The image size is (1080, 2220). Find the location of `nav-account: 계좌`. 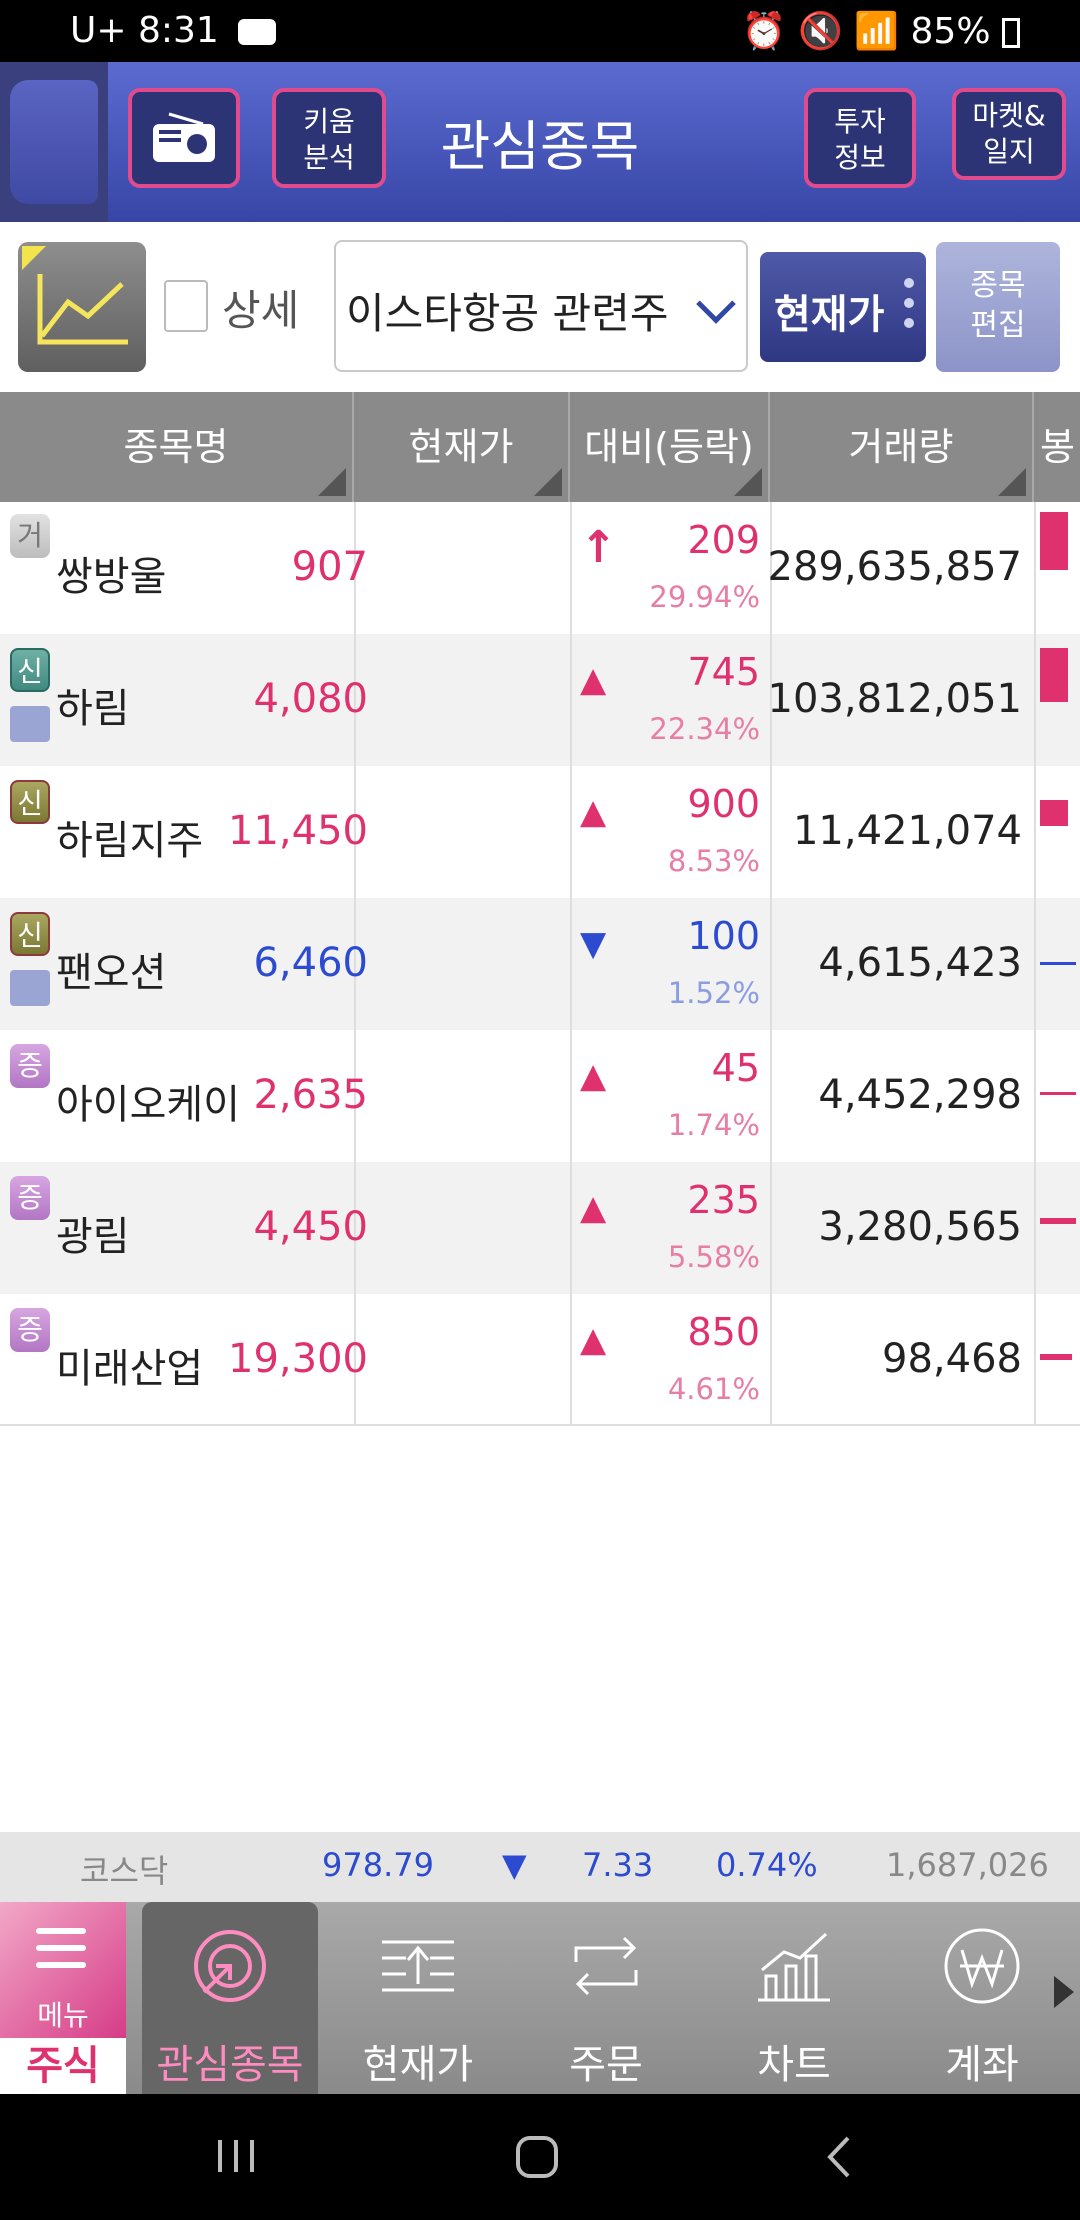

nav-account: 계좌 is located at coordinates (982, 1998).